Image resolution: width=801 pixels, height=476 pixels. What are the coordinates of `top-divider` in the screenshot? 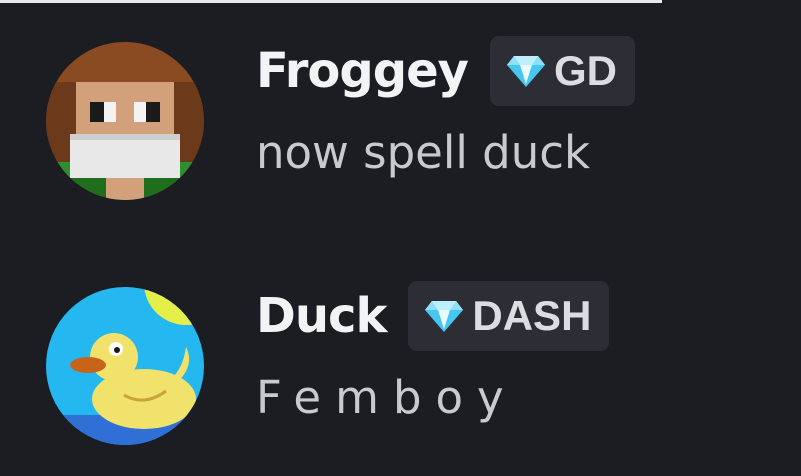 It's located at (331, 1).